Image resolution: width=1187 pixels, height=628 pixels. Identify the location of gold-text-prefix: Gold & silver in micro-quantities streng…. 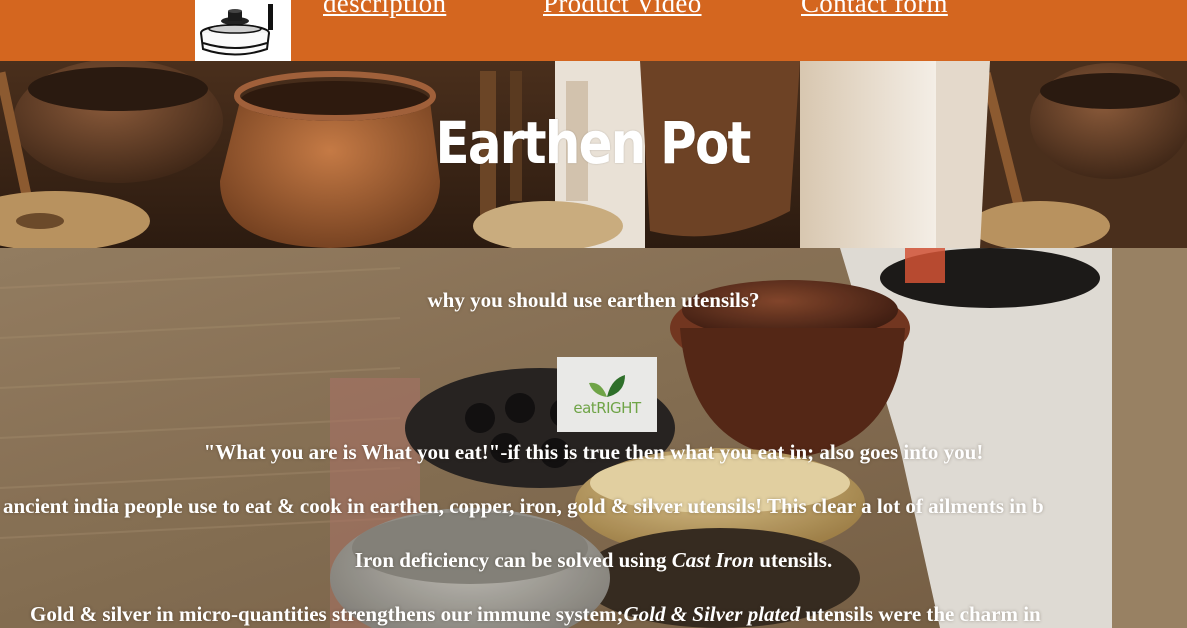
(327, 614).